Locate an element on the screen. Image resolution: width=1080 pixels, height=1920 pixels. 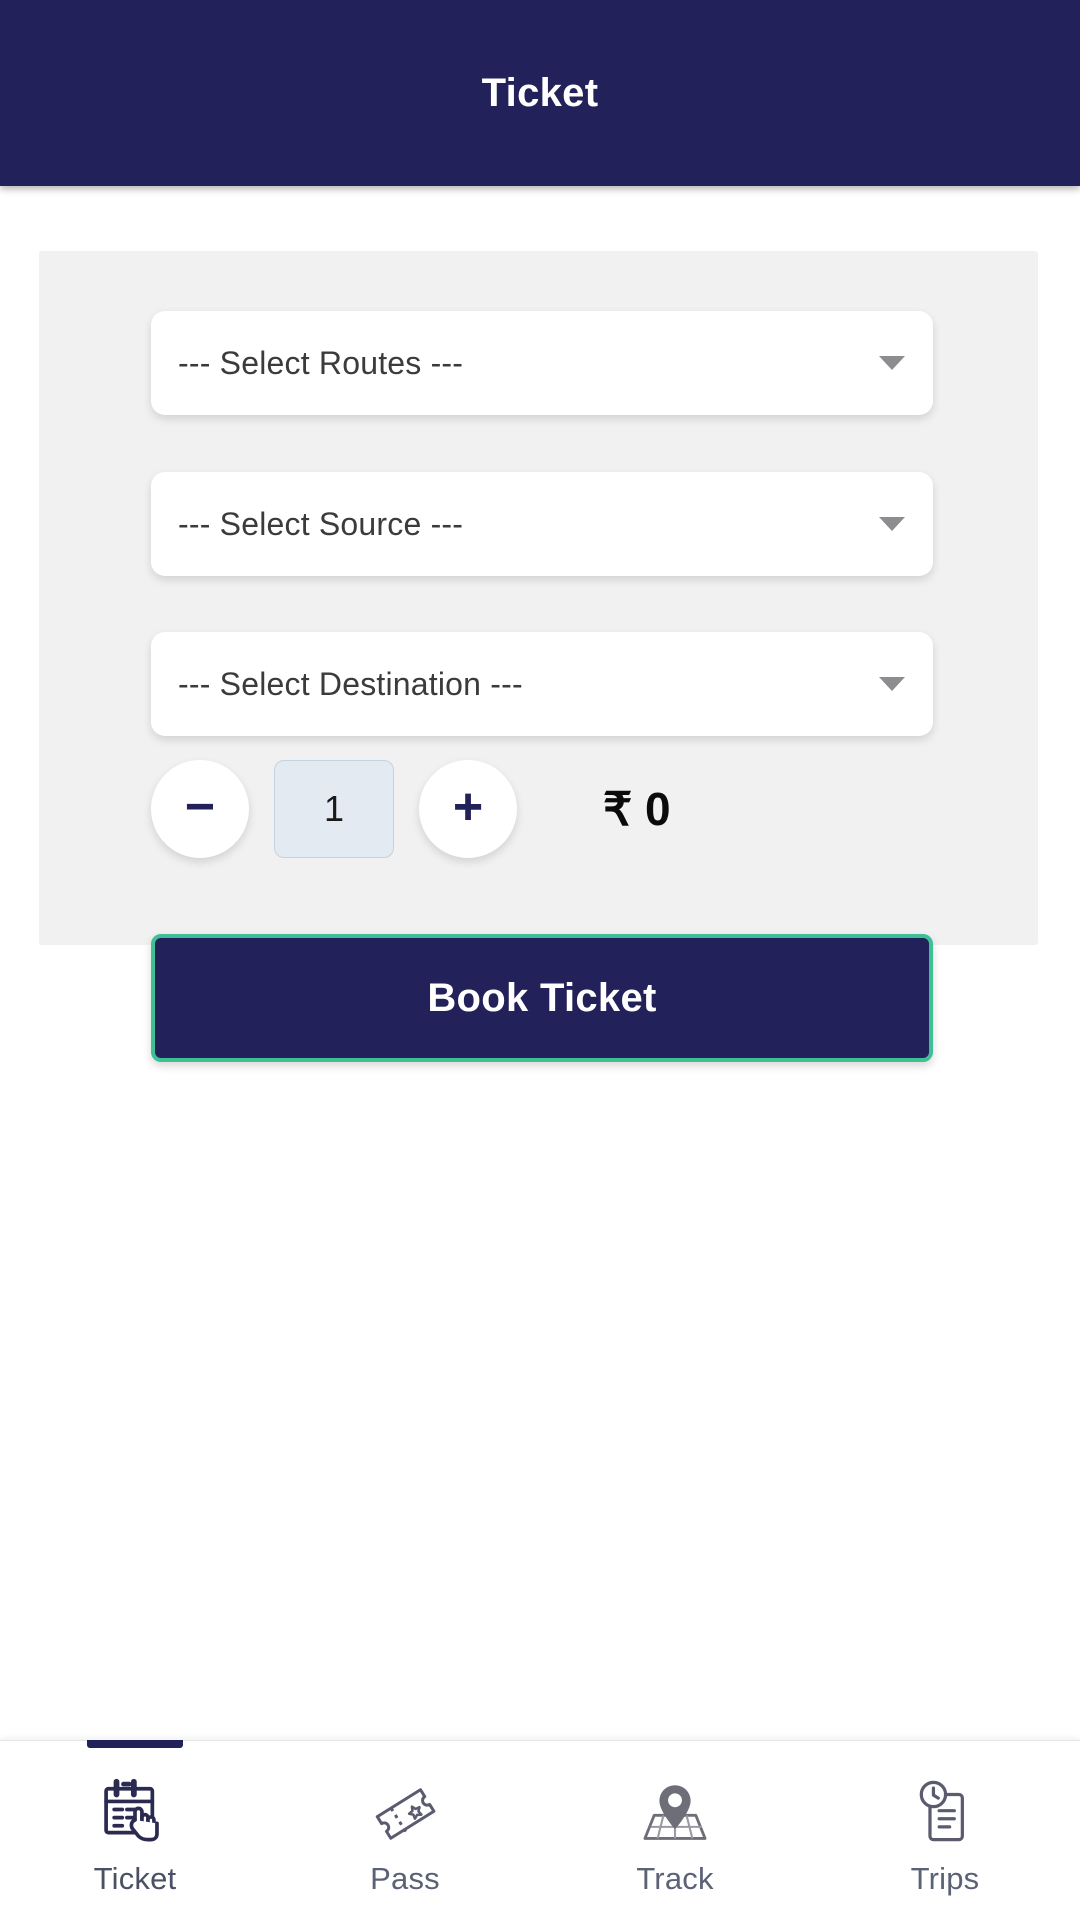
app-header: Ticket is located at coordinates (540, 93).